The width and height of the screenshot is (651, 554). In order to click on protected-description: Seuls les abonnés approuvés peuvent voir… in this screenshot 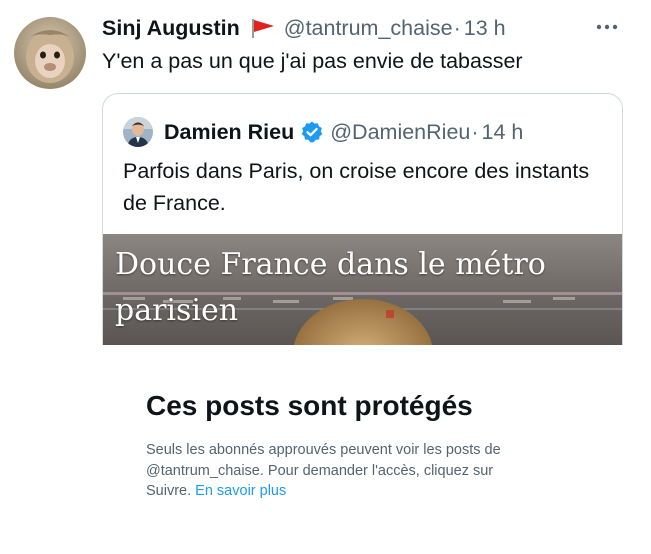, I will do `click(336, 471)`.